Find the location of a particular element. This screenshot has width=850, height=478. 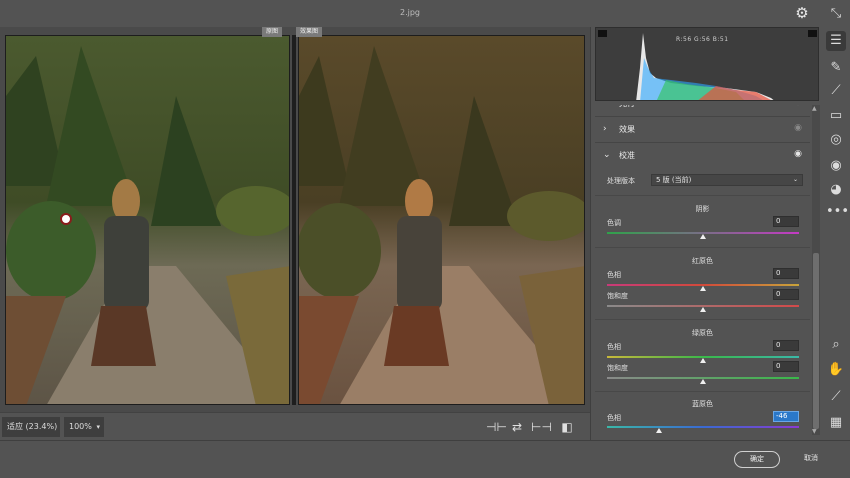

green-hue-thumb is located at coordinates (703, 360).